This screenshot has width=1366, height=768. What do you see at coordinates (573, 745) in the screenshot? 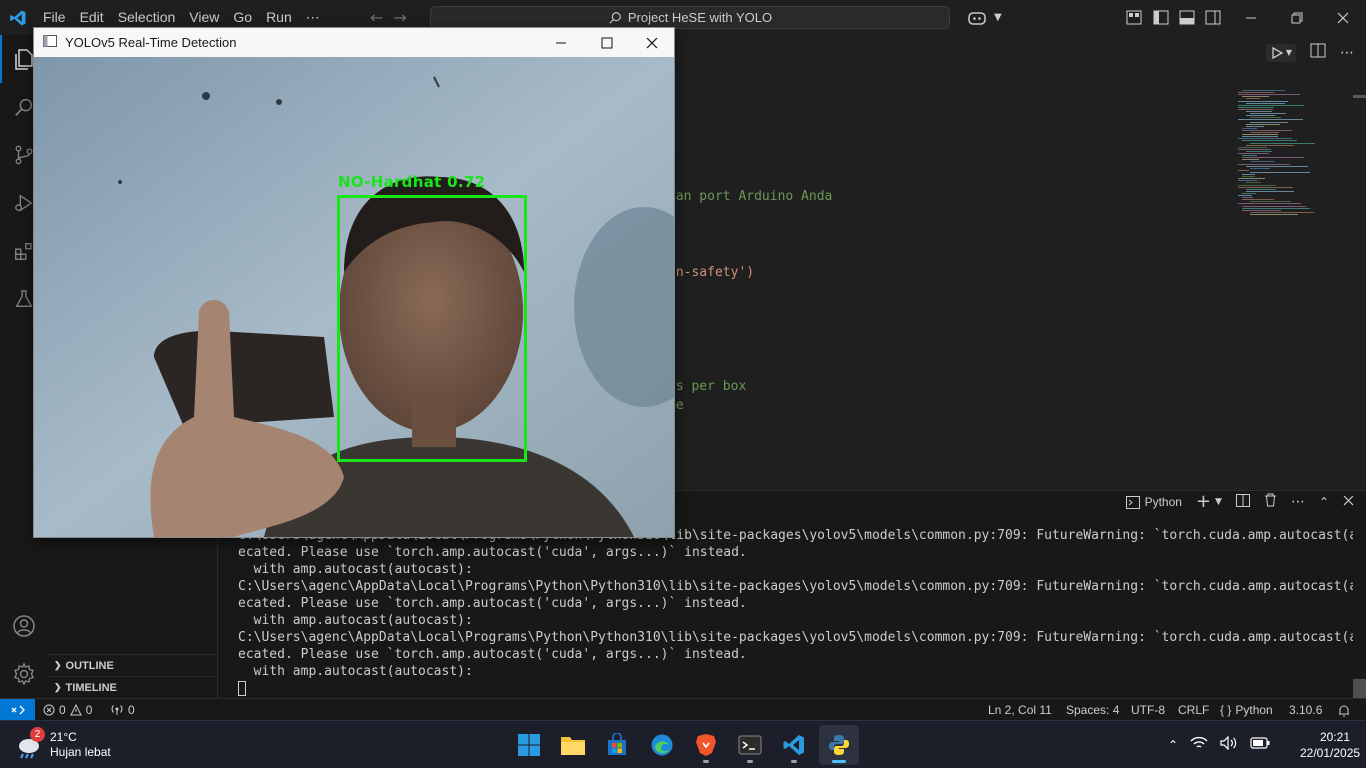
I see `file-explorer-icon` at bounding box center [573, 745].